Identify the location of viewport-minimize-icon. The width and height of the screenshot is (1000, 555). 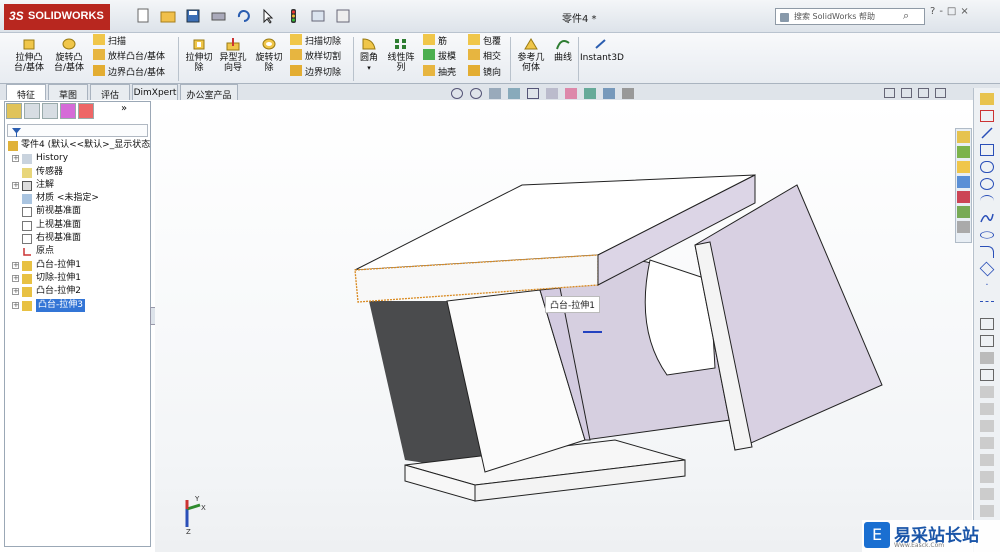
(906, 93).